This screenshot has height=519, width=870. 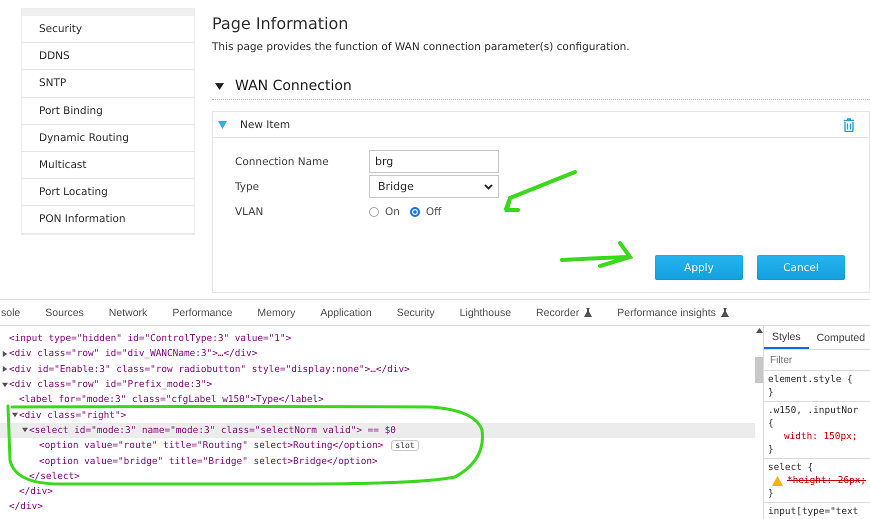 I want to click on trash-icon, so click(x=849, y=125).